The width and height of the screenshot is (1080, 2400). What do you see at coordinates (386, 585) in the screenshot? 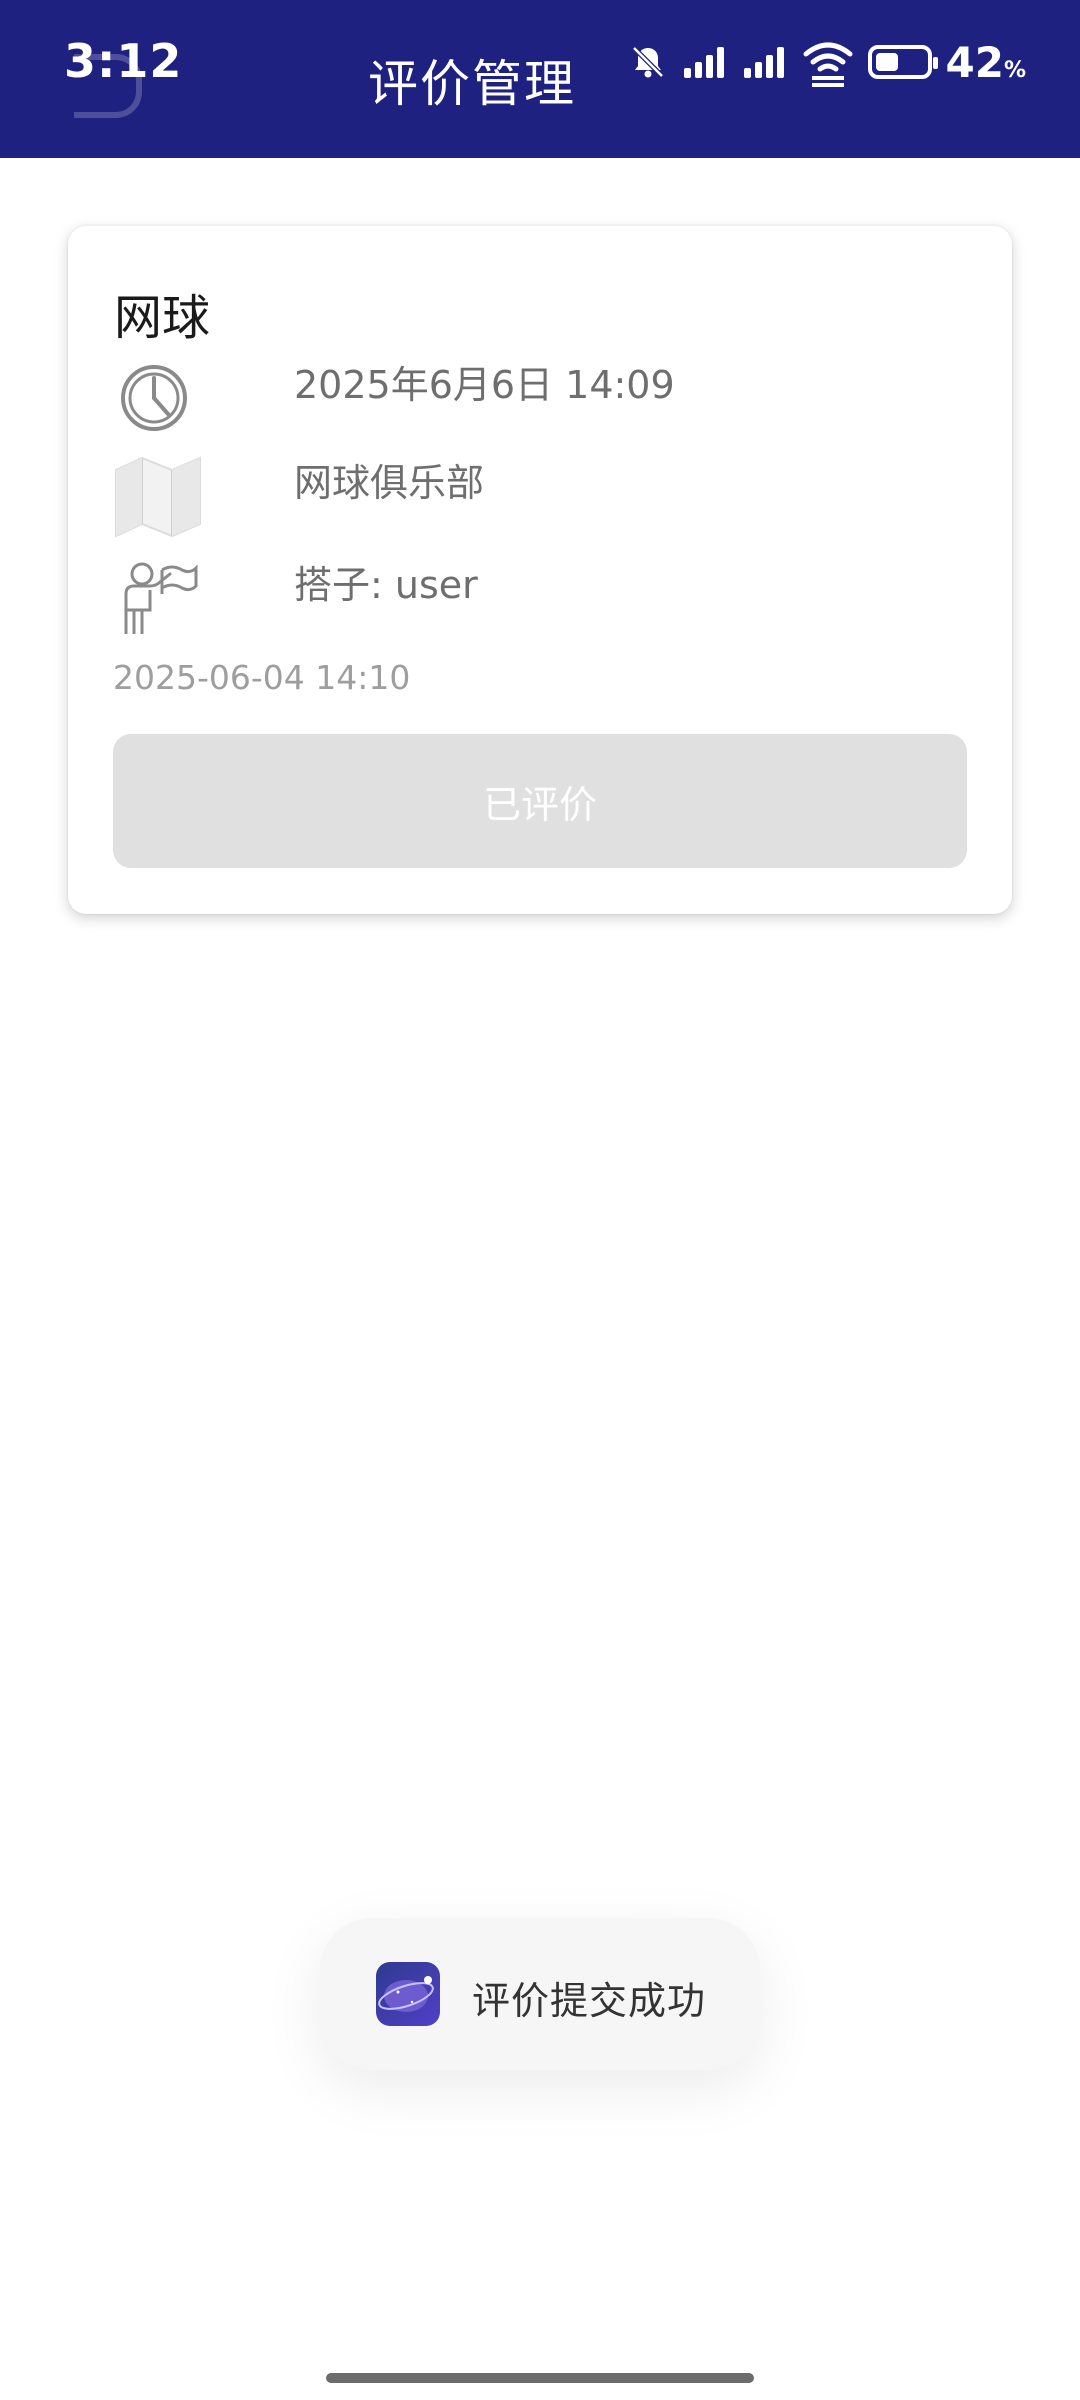
I see `partner-name: 搭子: user` at bounding box center [386, 585].